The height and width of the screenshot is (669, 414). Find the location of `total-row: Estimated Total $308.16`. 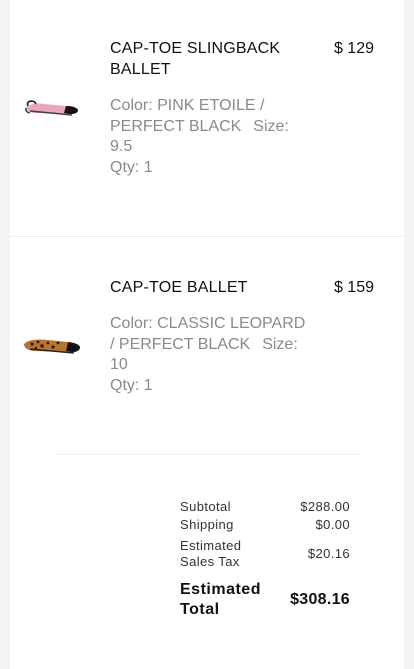

total-row: Estimated Total $308.16 is located at coordinates (265, 600).